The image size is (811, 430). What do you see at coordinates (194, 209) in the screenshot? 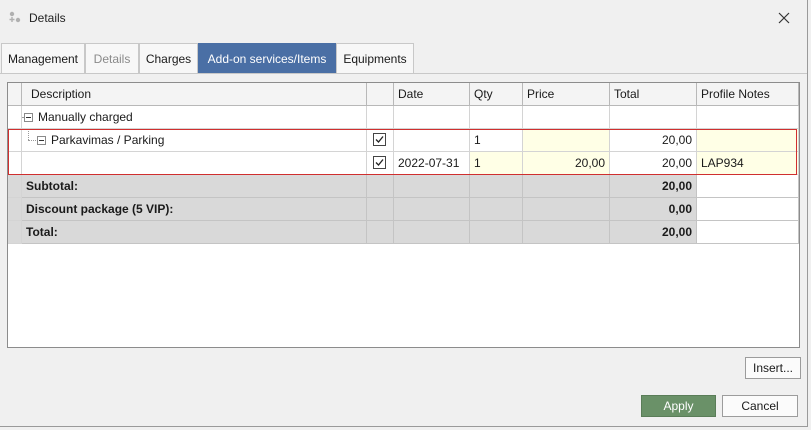
I see `discount-label: Discount package (5 VIP):` at bounding box center [194, 209].